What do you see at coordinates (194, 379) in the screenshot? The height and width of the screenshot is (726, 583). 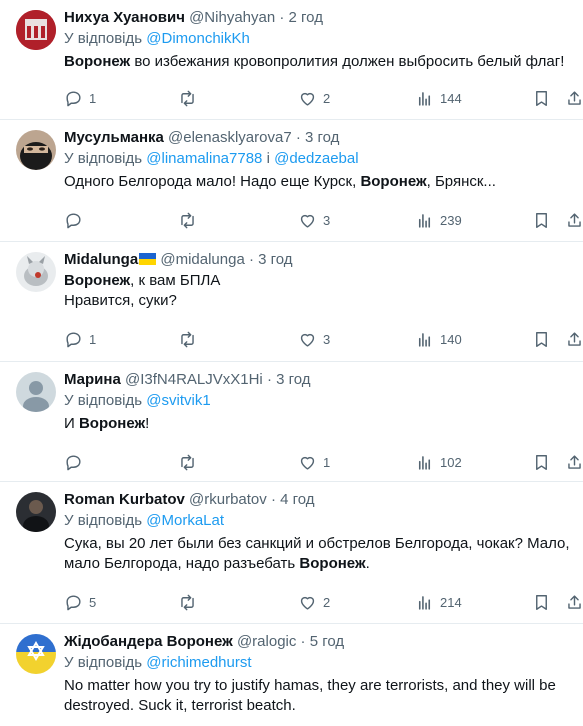 I see `user-handle: @I3fN4RALJVxX1Hi` at bounding box center [194, 379].